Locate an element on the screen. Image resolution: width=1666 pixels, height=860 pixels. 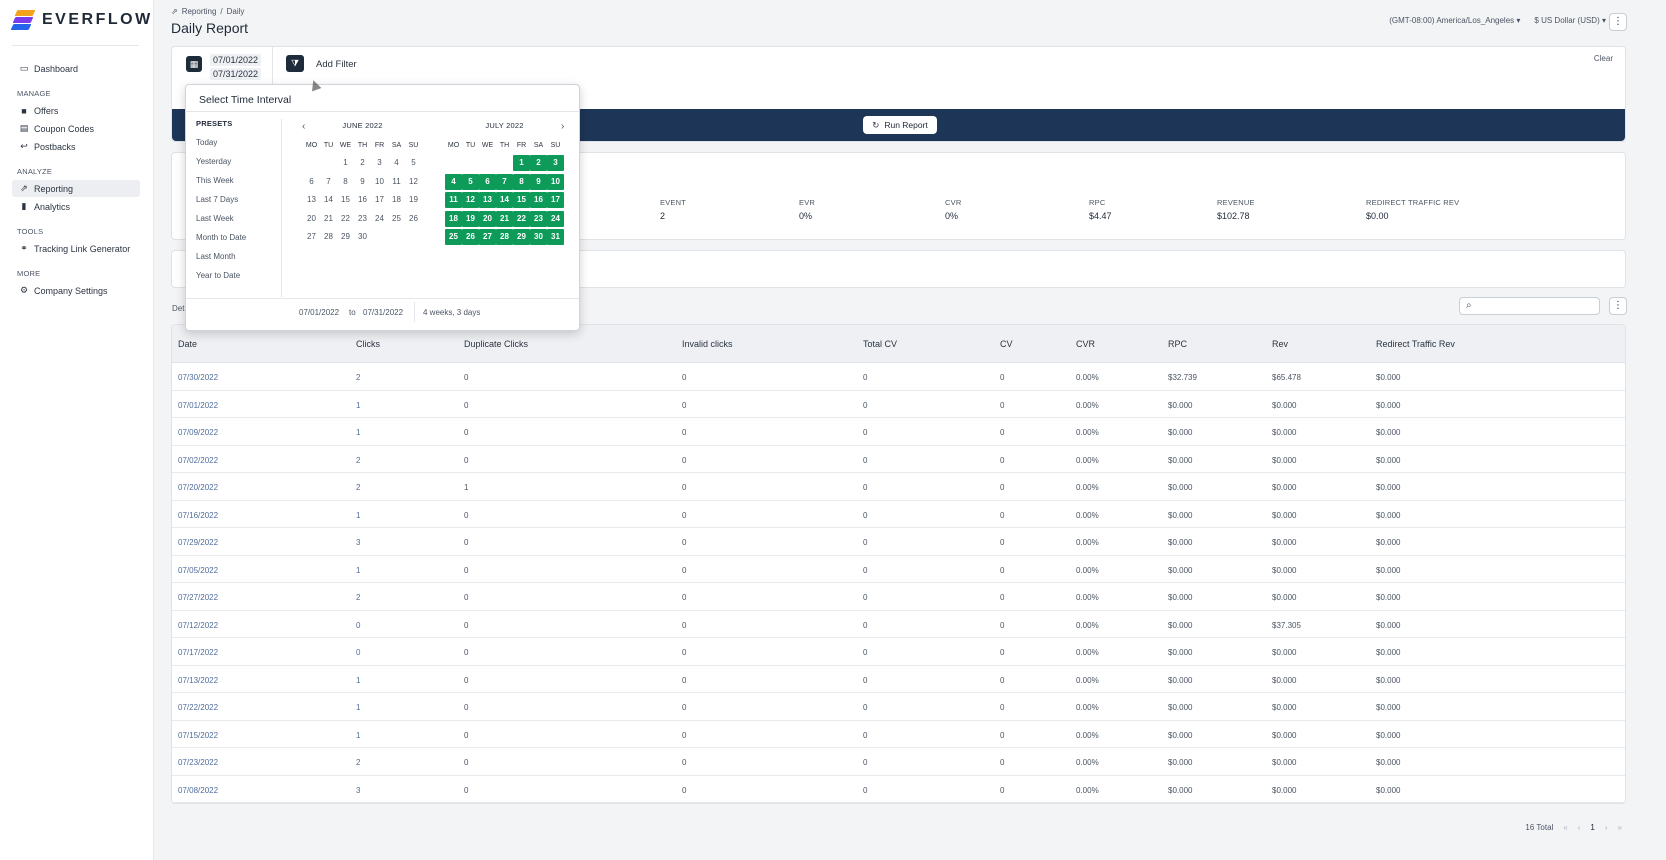
sidebar-item-tracking-link-generator: ⚭ Tracking Link Generator is located at coordinates (76, 248).